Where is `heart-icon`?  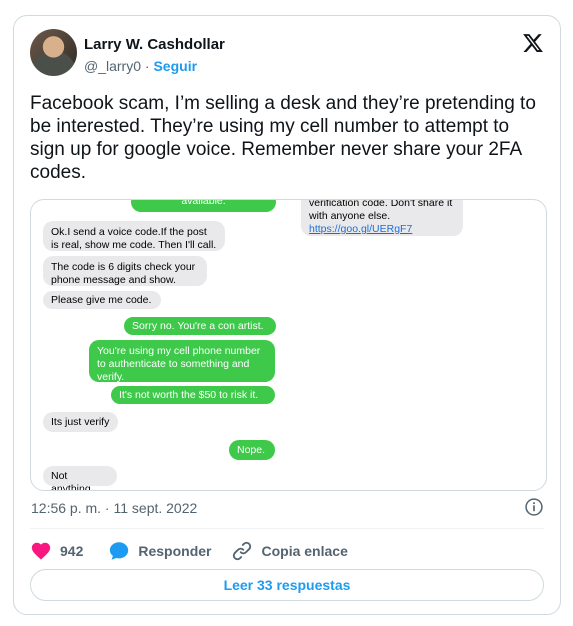 heart-icon is located at coordinates (41, 551).